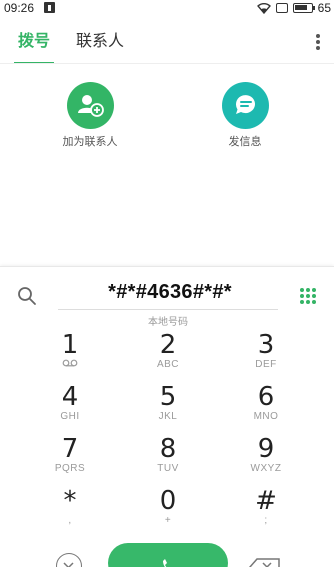 This screenshot has width=334, height=567. Describe the element at coordinates (245, 141) in the screenshot. I see `send-message-label: 发信息` at that location.